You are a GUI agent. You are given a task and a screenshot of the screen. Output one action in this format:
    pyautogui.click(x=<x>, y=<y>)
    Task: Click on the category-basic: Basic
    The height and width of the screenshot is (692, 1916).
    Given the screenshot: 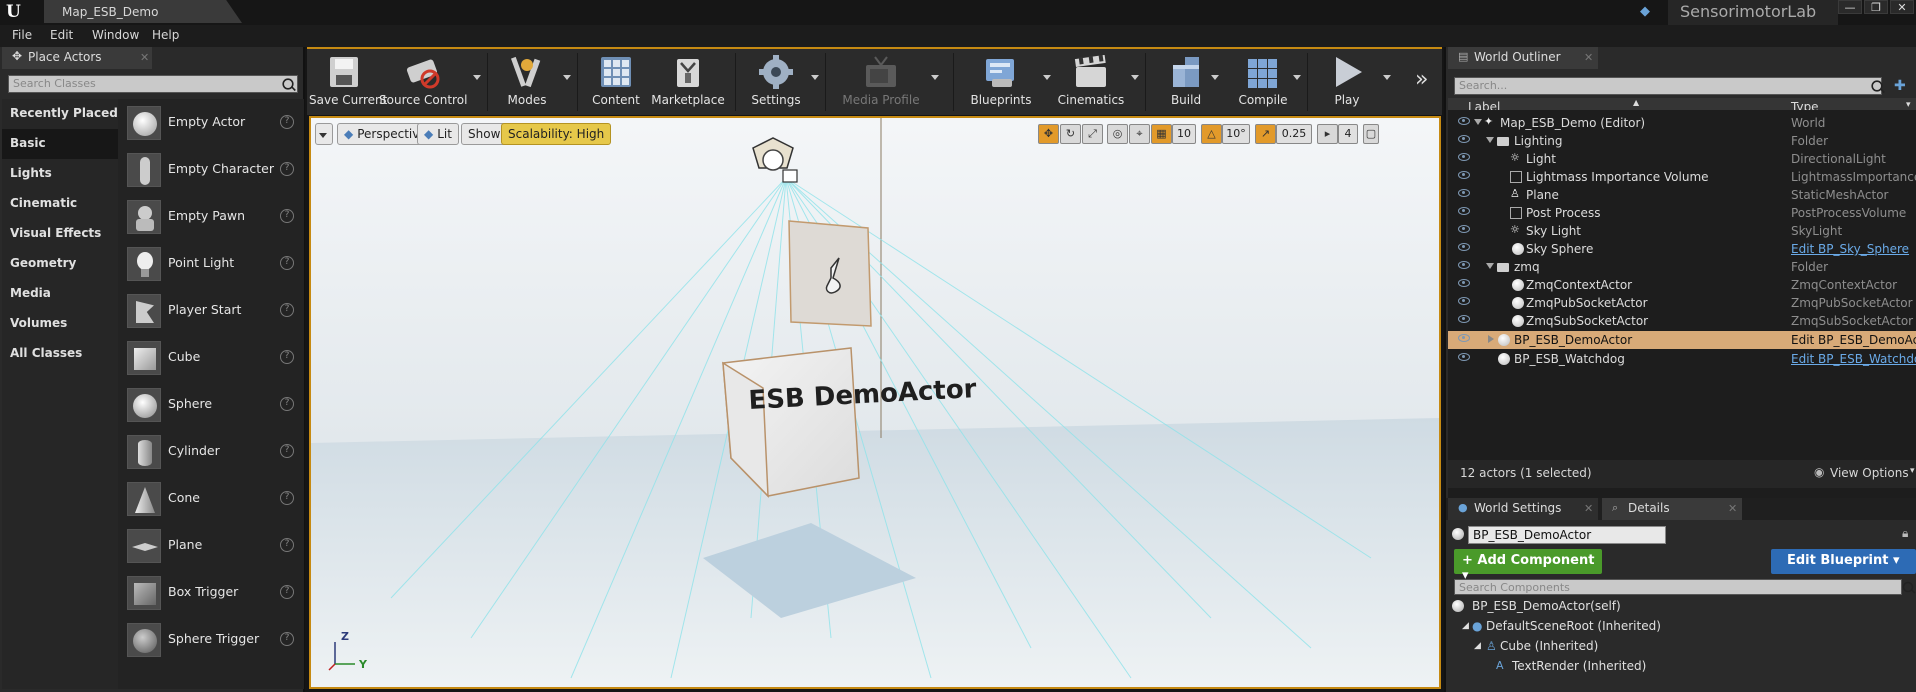 What is the action you would take?
    pyautogui.click(x=60, y=144)
    